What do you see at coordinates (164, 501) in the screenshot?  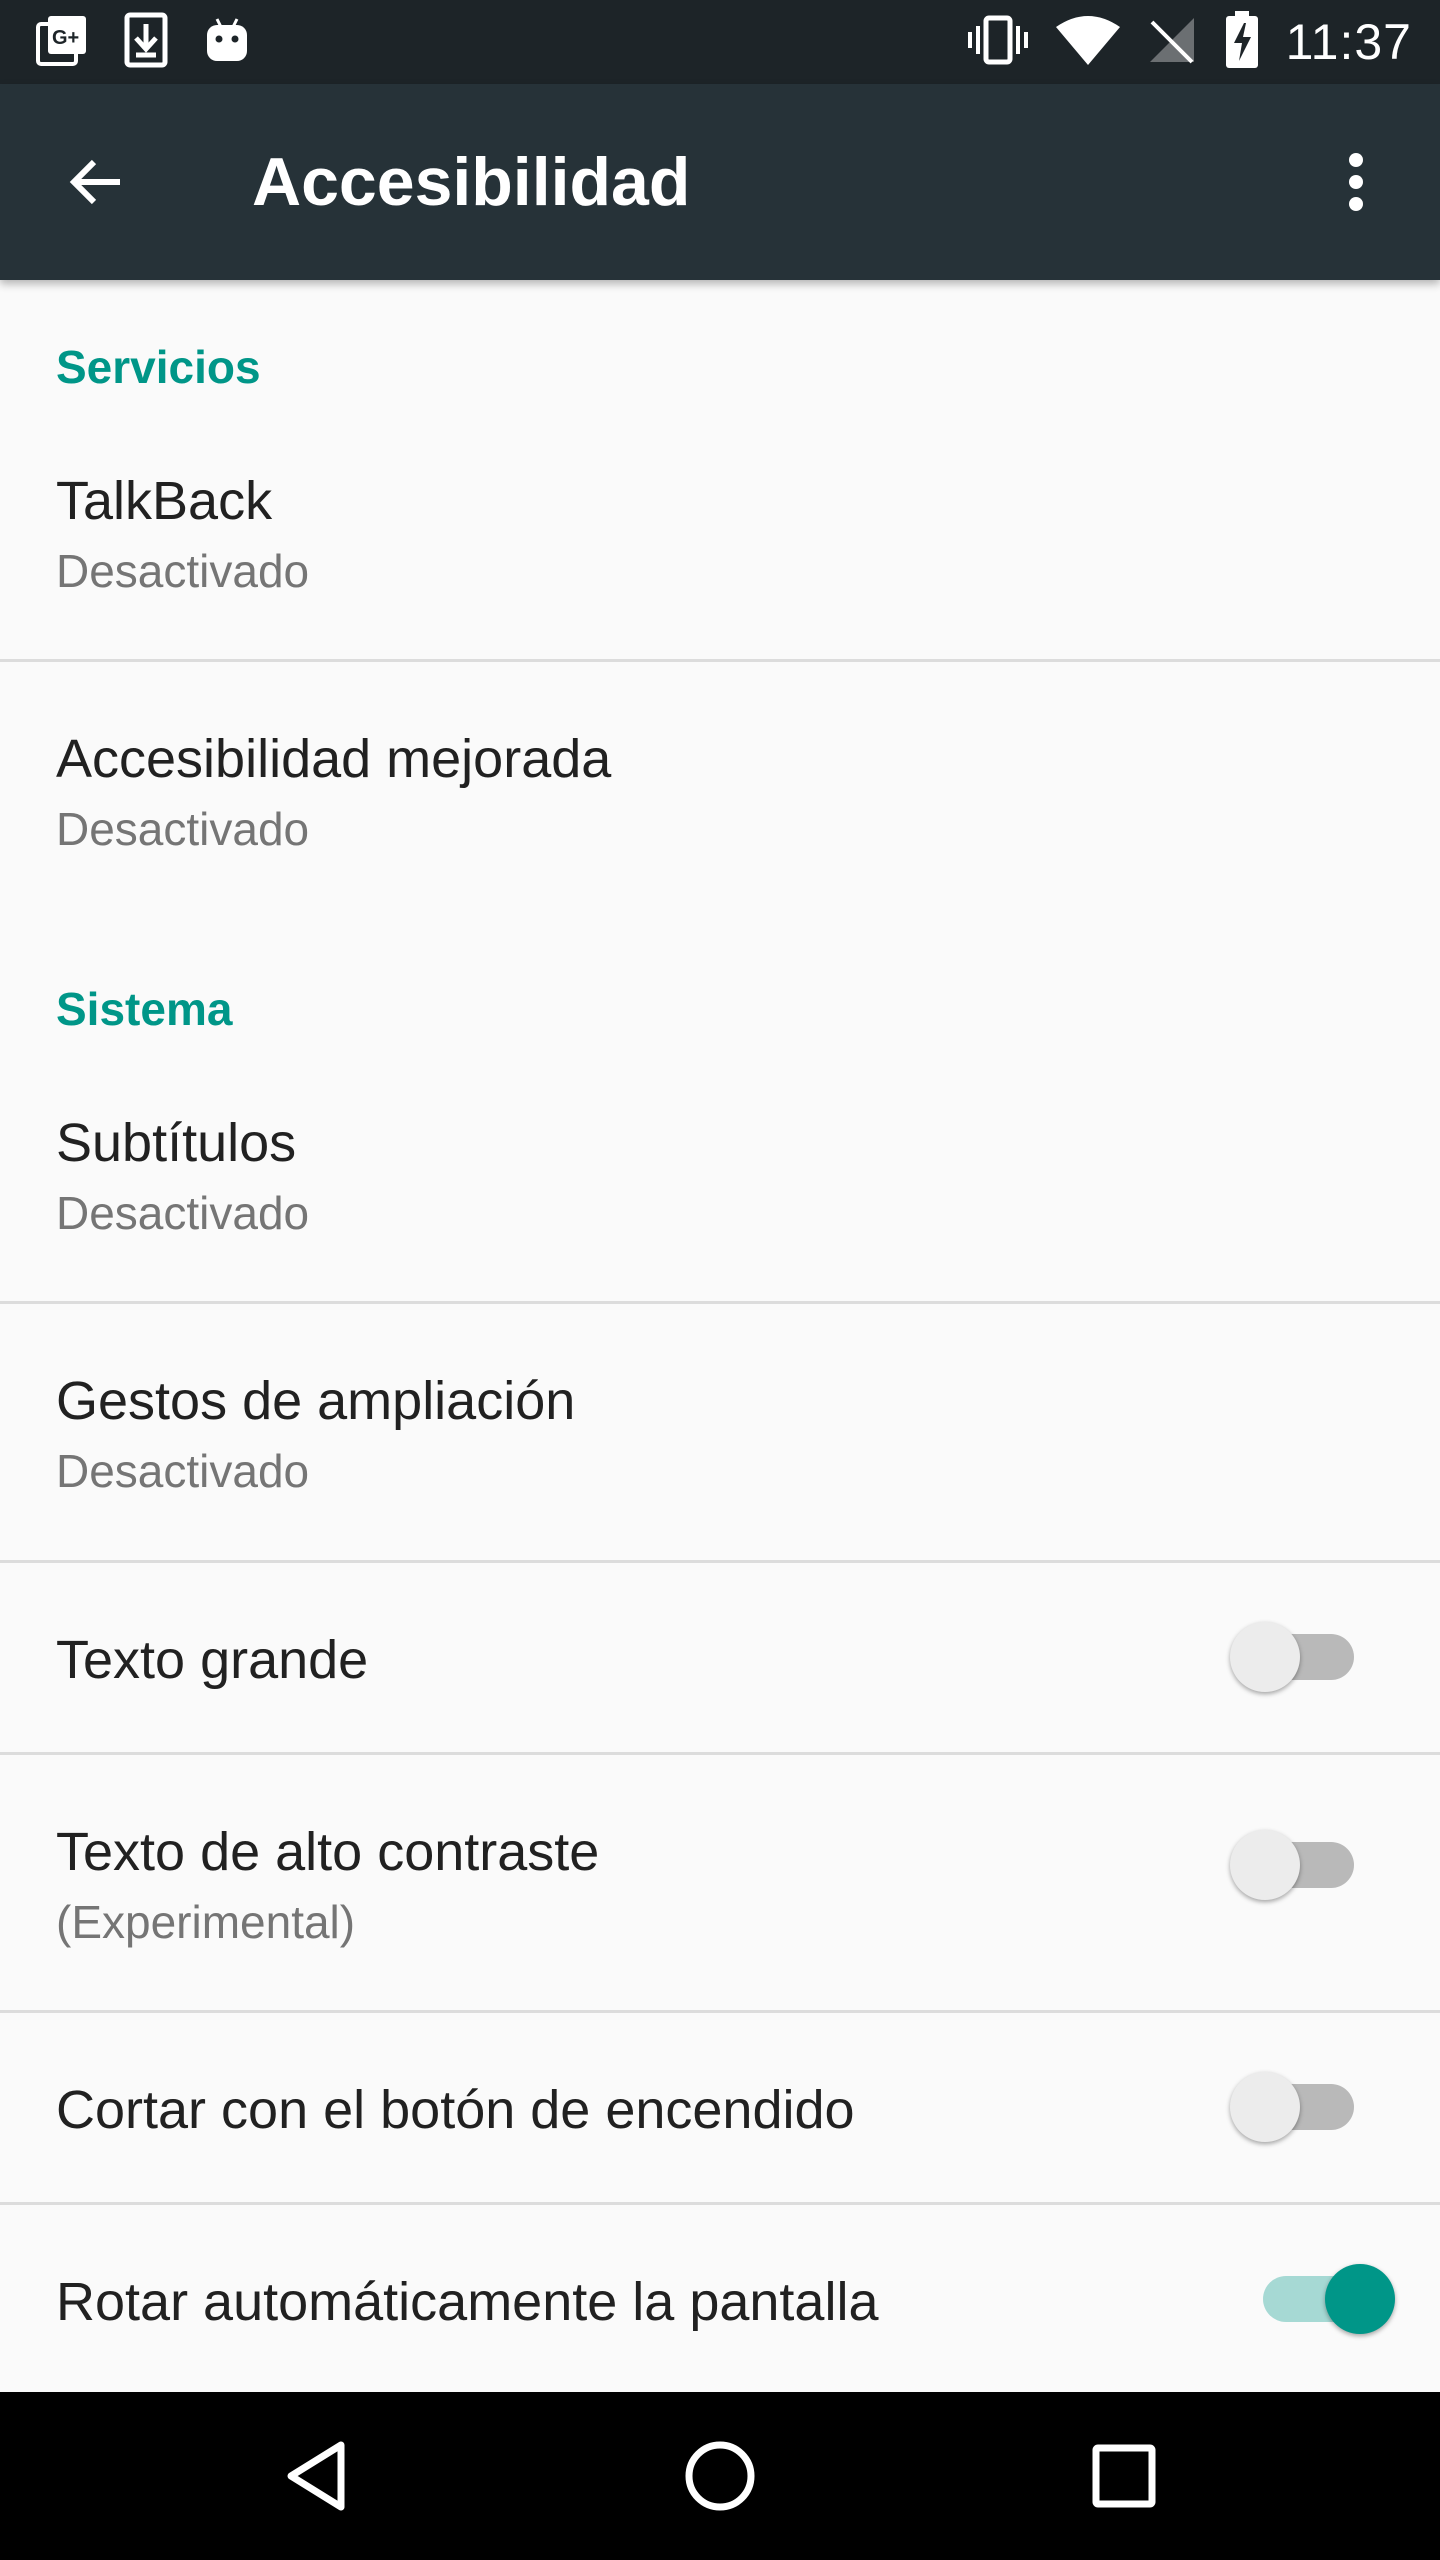 I see `pref-title: TalkBack` at bounding box center [164, 501].